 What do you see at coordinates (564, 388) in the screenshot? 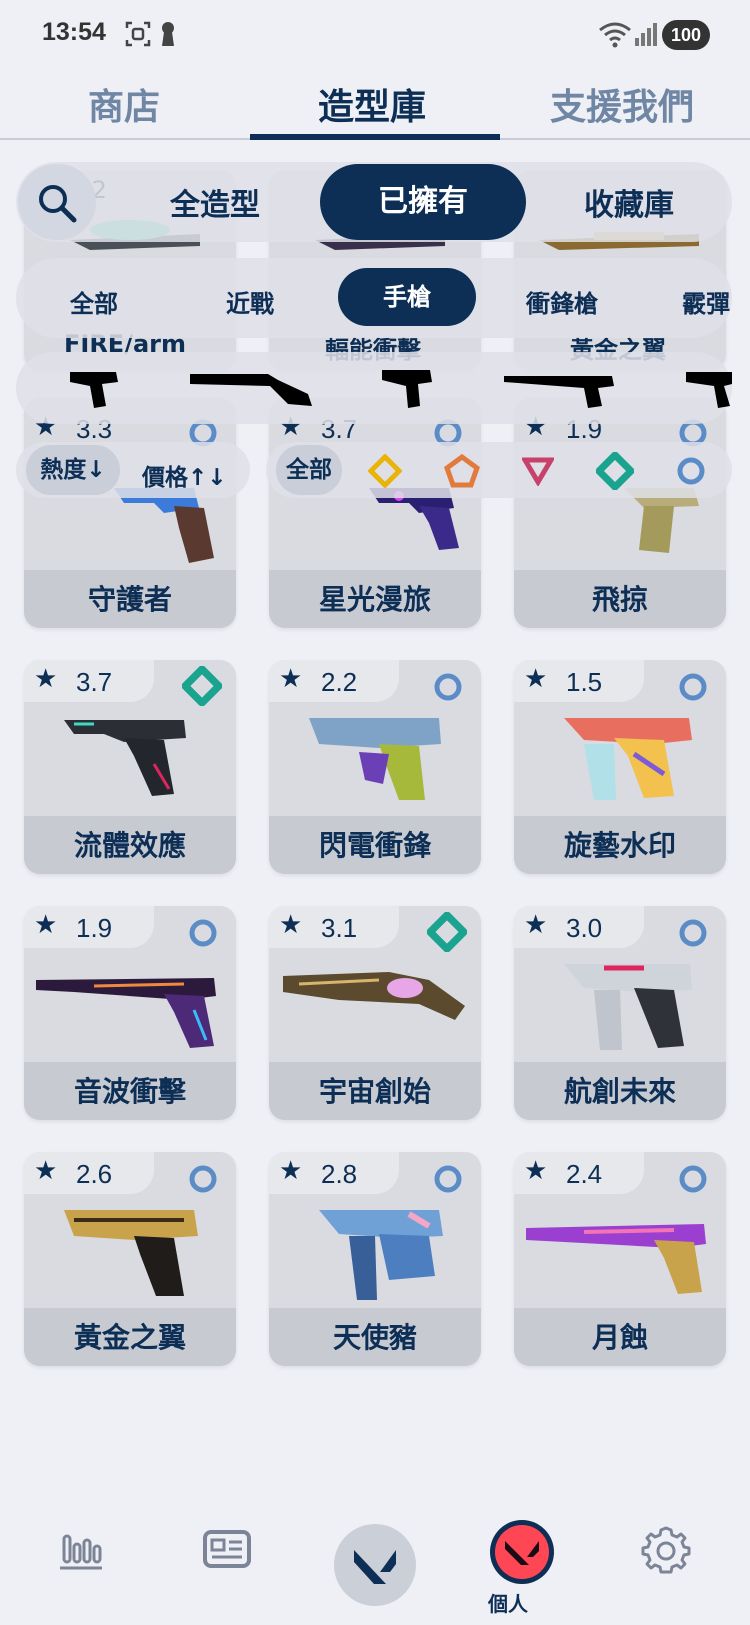
I see `ghost-pistol-icon` at bounding box center [564, 388].